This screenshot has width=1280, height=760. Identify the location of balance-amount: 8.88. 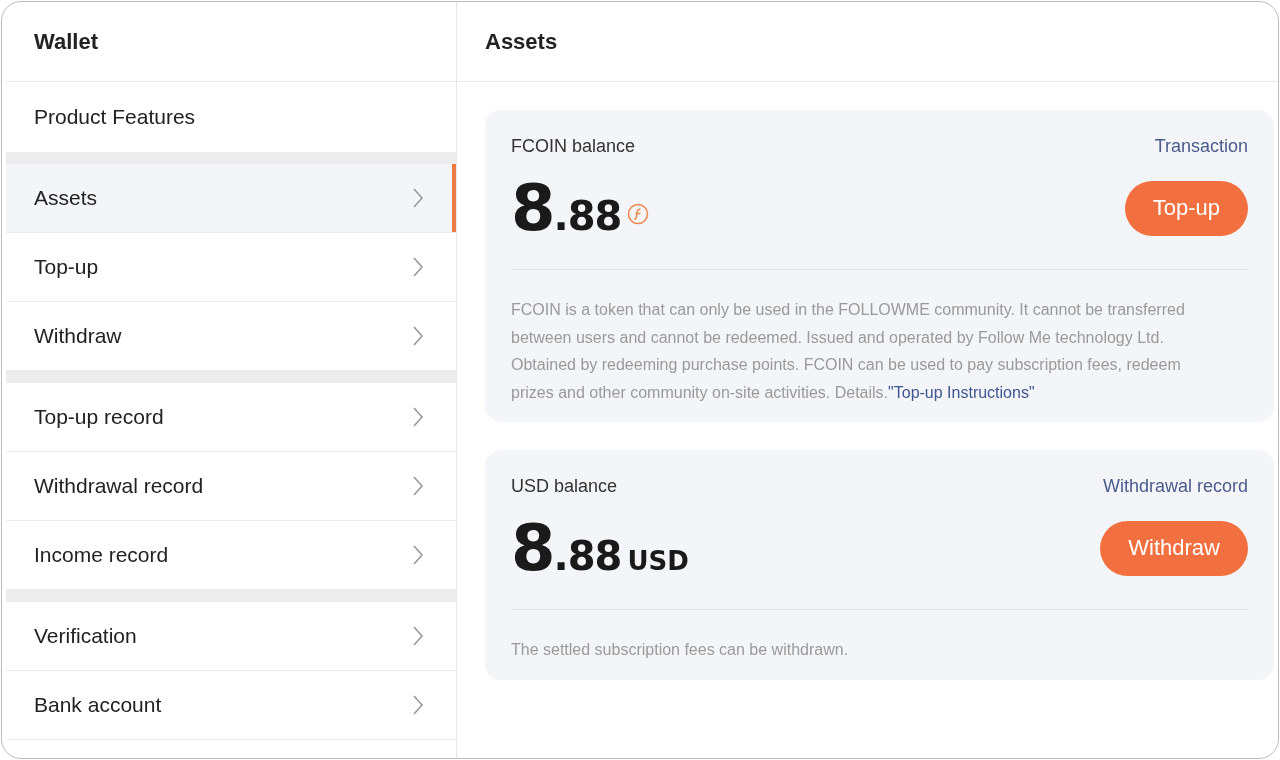
(566, 208).